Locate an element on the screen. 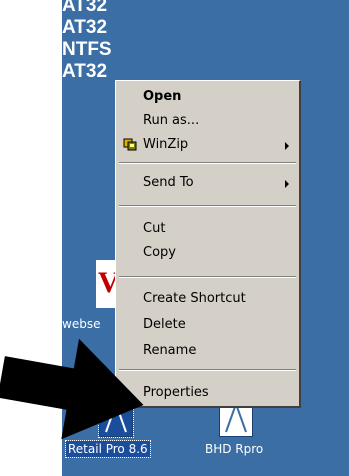 The image size is (349, 476). menu-item-rename-label: Rename is located at coordinates (170, 350).